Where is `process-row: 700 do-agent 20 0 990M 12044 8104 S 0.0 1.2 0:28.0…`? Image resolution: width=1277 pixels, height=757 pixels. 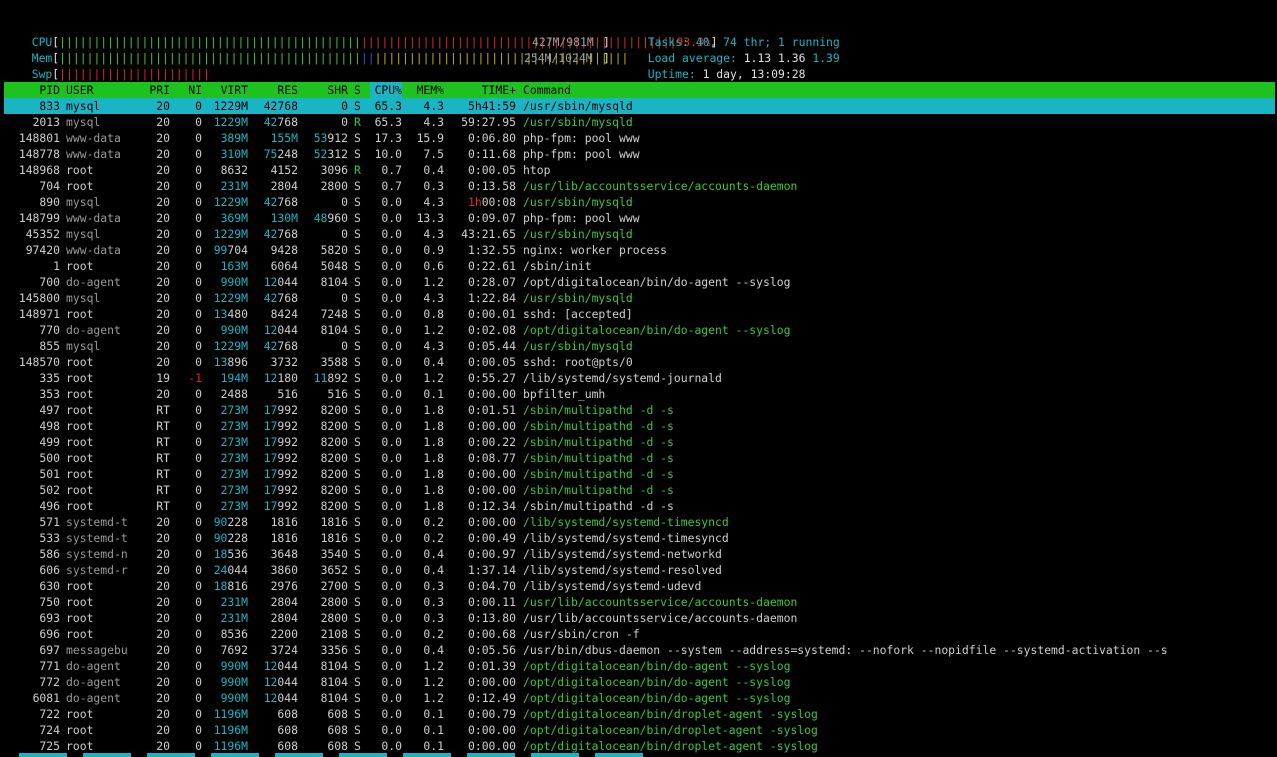
process-row: 700 do-agent 20 0 990M 12044 8104 S 0.0 1.2 0:28.0… is located at coordinates (639, 282).